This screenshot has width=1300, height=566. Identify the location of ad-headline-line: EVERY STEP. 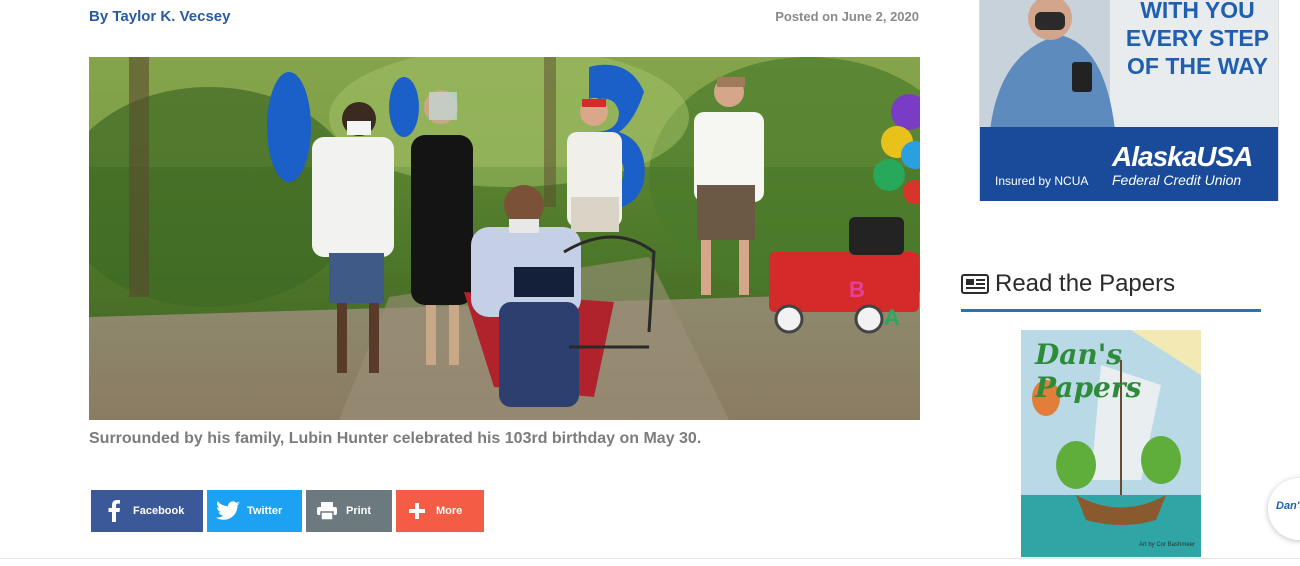
(1197, 38).